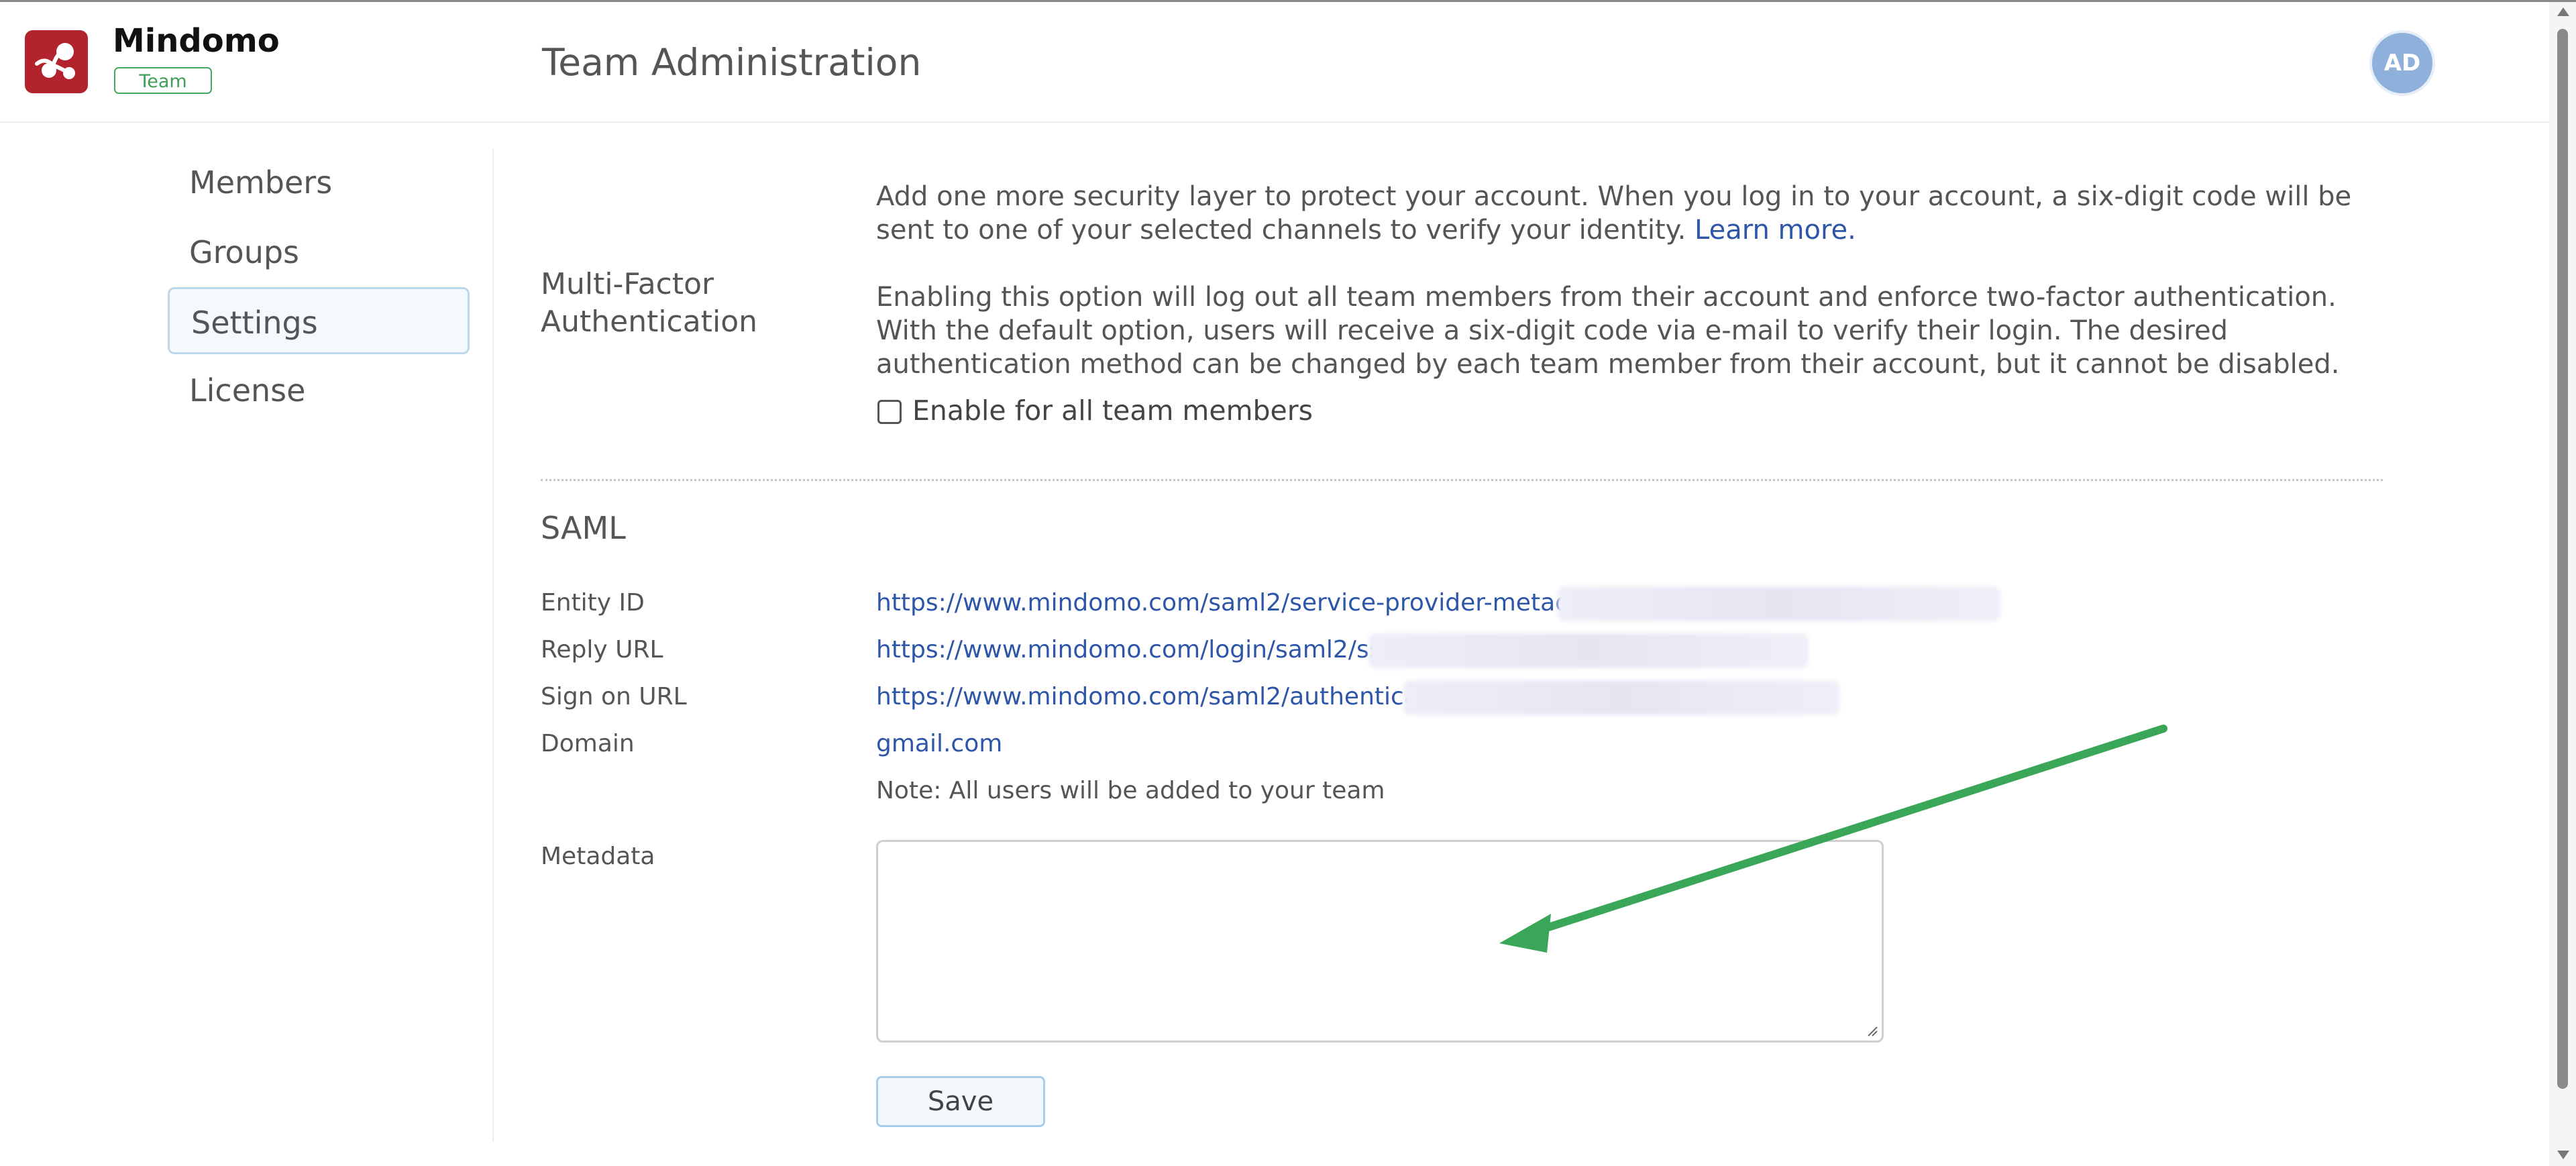 This screenshot has height=1166, width=2576. I want to click on green-arrow-annotation, so click(1833, 839).